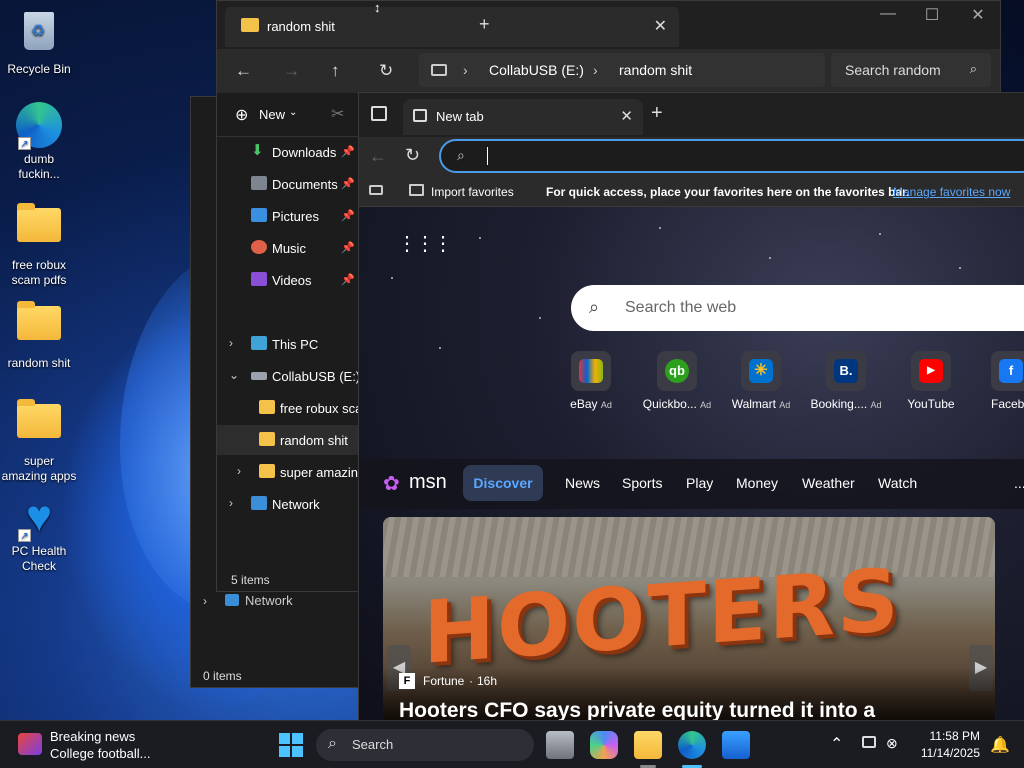 This screenshot has height=768, width=1024. What do you see at coordinates (291, 745) in the screenshot?
I see `start-button` at bounding box center [291, 745].